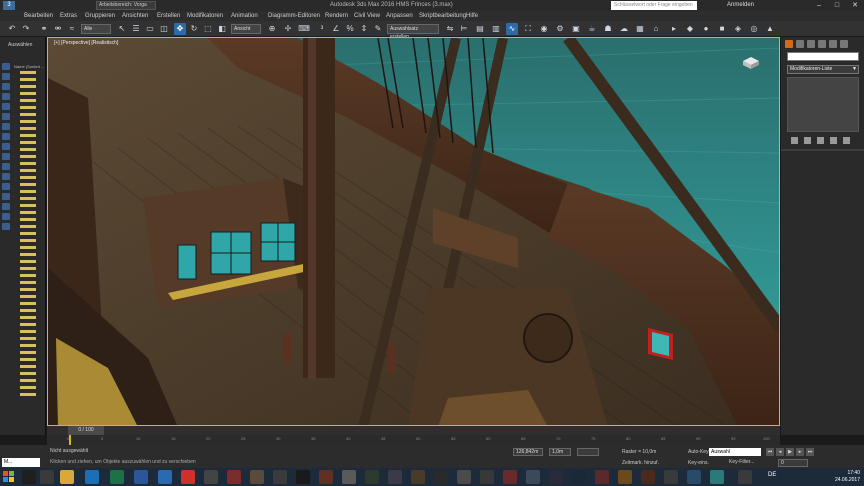 The height and width of the screenshot is (486, 864). What do you see at coordinates (9, 477) in the screenshot?
I see `windows-start-icon` at bounding box center [9, 477].